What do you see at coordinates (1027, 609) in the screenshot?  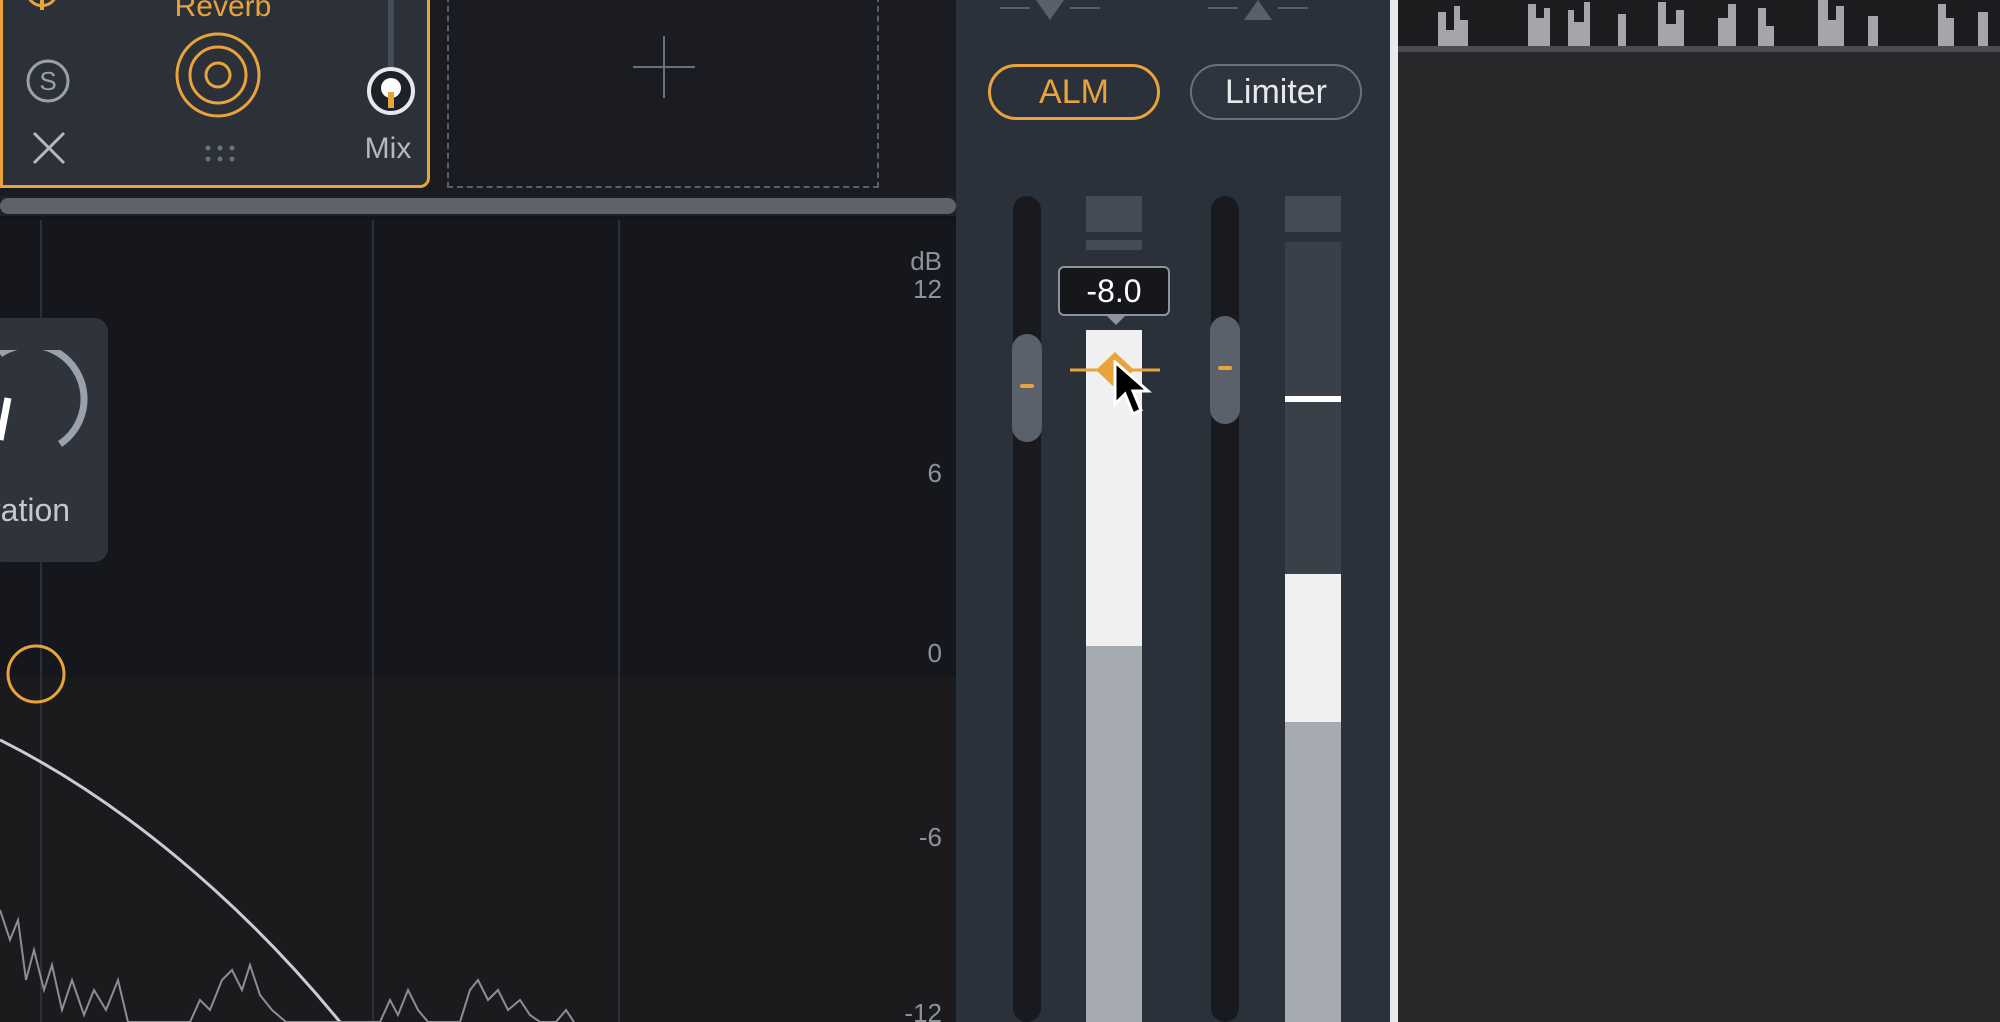 I see `input-gain-slider-track` at bounding box center [1027, 609].